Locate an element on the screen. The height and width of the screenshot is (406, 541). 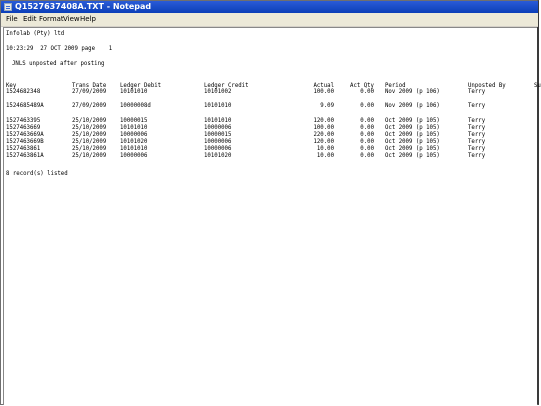
table-cell: 1527463669A is located at coordinates (25, 135).